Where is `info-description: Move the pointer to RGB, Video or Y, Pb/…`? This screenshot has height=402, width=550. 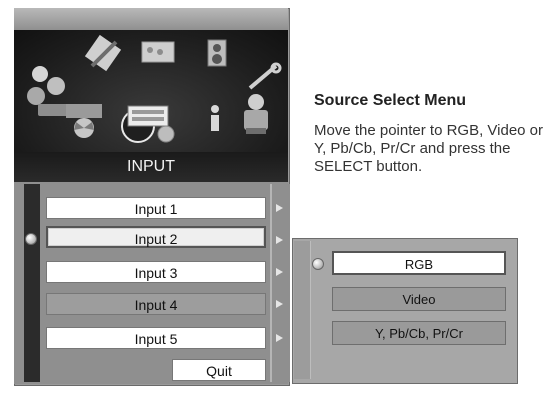
info-description: Move the pointer to RGB, Video or Y, Pb/… is located at coordinates (429, 148).